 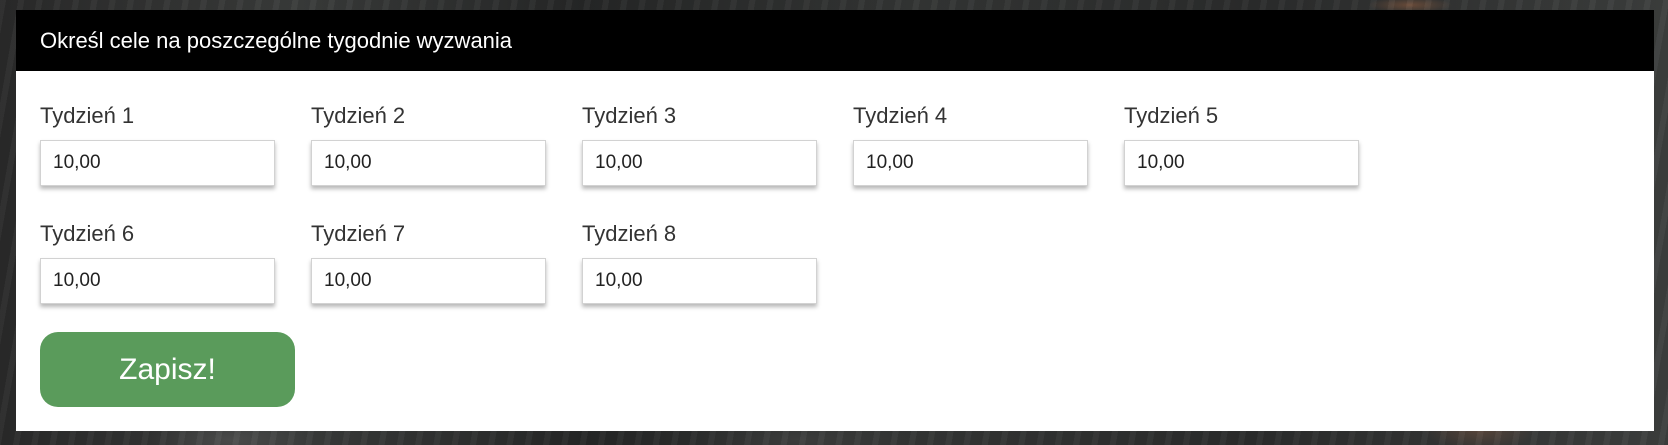 What do you see at coordinates (167, 369) in the screenshot?
I see `save-button: Zapisz!` at bounding box center [167, 369].